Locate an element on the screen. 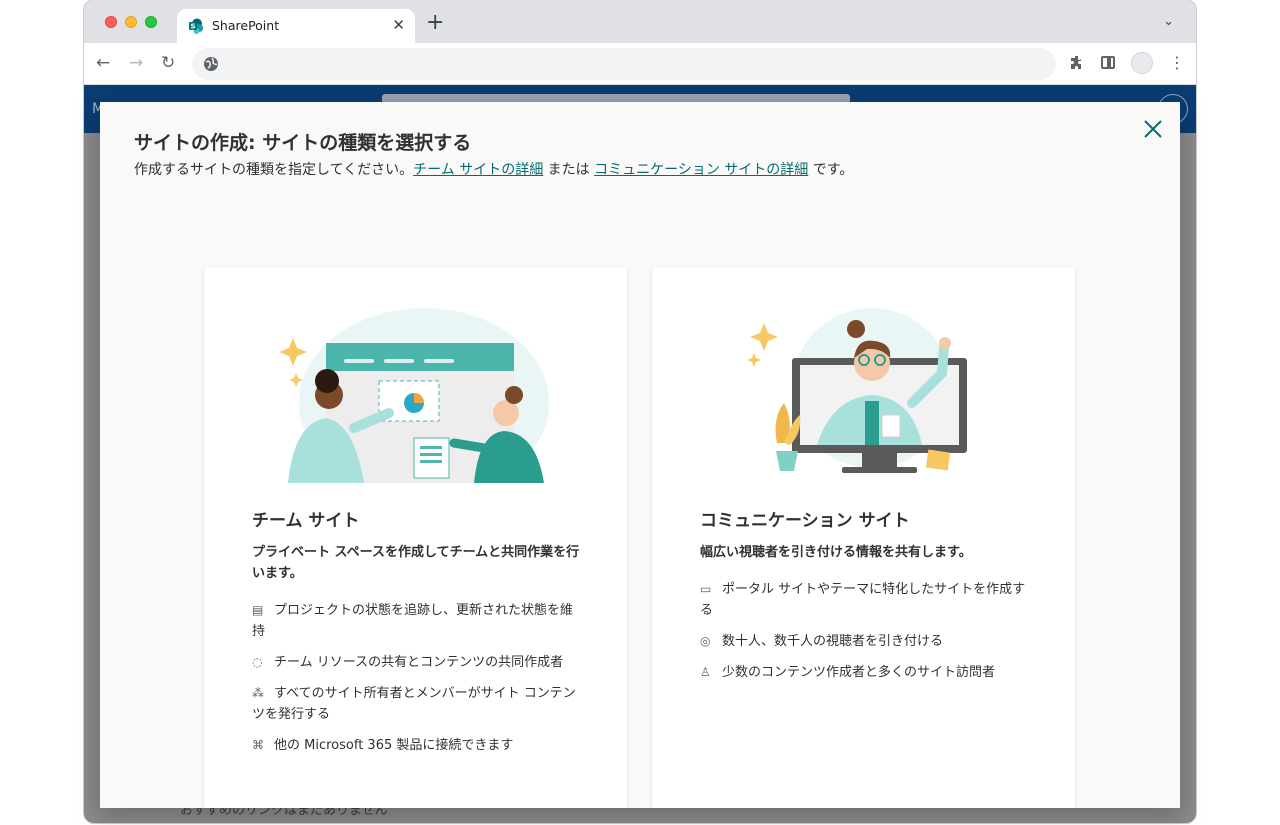 This screenshot has width=1280, height=825. broadcast-icon: ◎ is located at coordinates (705, 641).